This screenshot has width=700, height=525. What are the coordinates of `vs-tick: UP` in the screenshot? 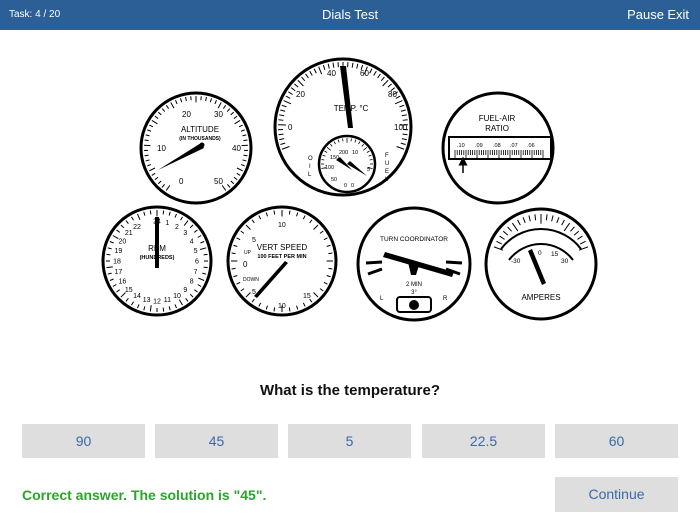 It's located at (248, 253).